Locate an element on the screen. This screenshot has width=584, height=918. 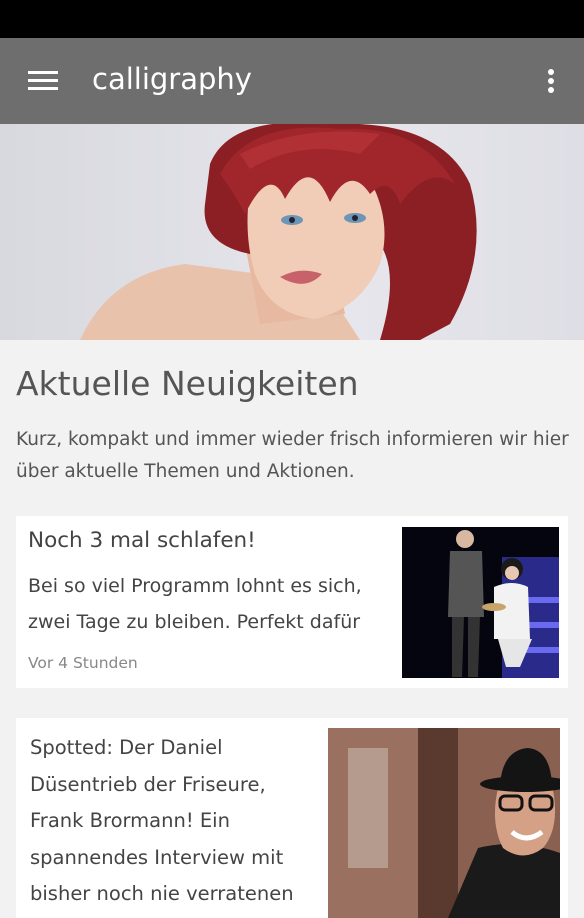
app-title: calligraphy is located at coordinates (172, 79).